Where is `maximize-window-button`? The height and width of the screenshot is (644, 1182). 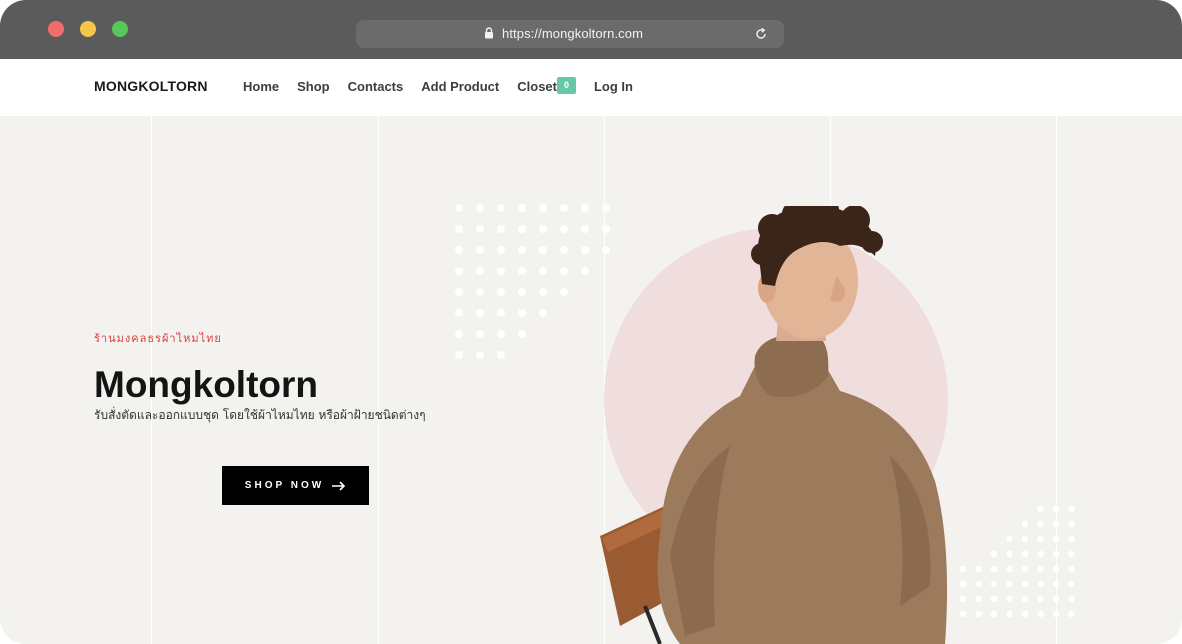
maximize-window-button is located at coordinates (120, 29).